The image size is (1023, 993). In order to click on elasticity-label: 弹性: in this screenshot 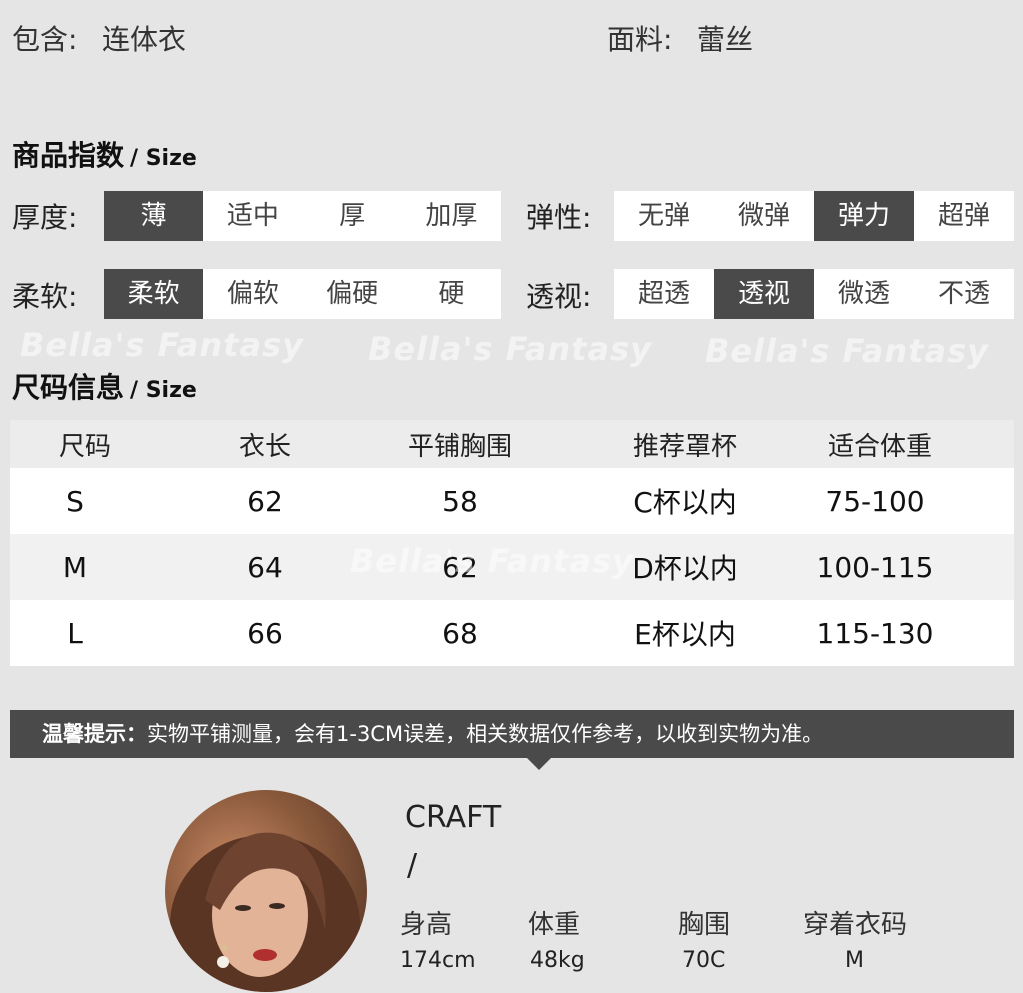, I will do `click(559, 217)`.